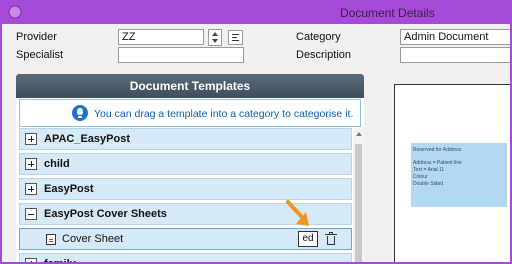 The image size is (512, 264). I want to click on group-label: child, so click(57, 164).